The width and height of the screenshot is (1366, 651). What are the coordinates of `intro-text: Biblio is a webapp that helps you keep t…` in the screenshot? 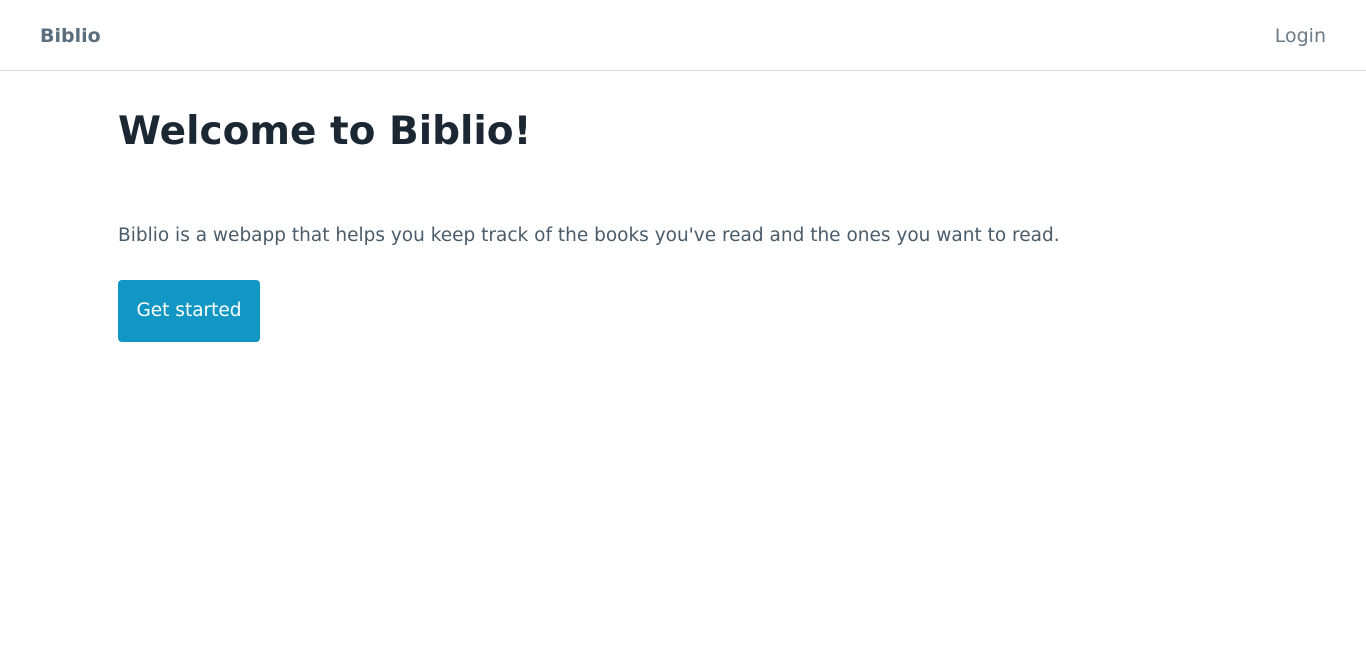 It's located at (589, 235).